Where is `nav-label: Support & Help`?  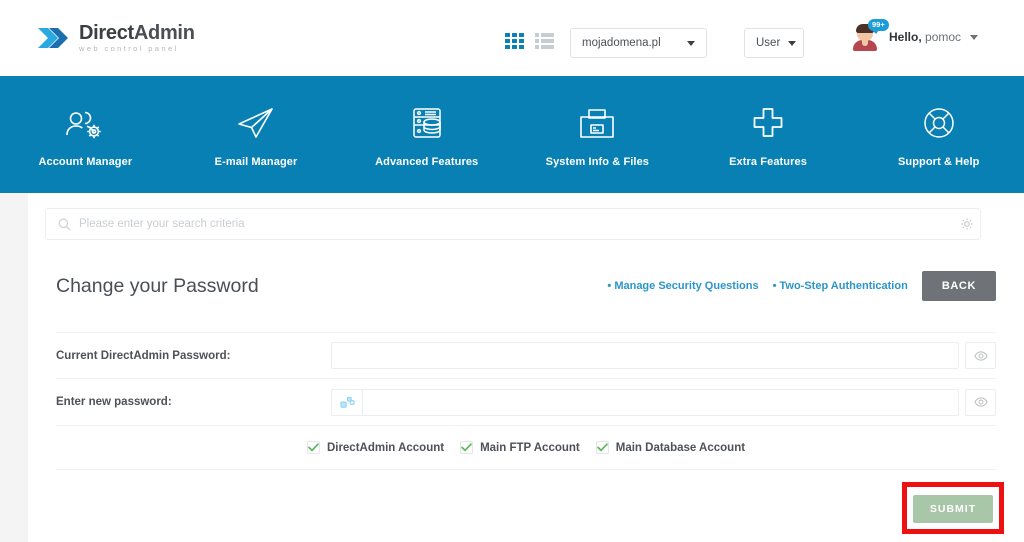
nav-label: Support & Help is located at coordinates (938, 161).